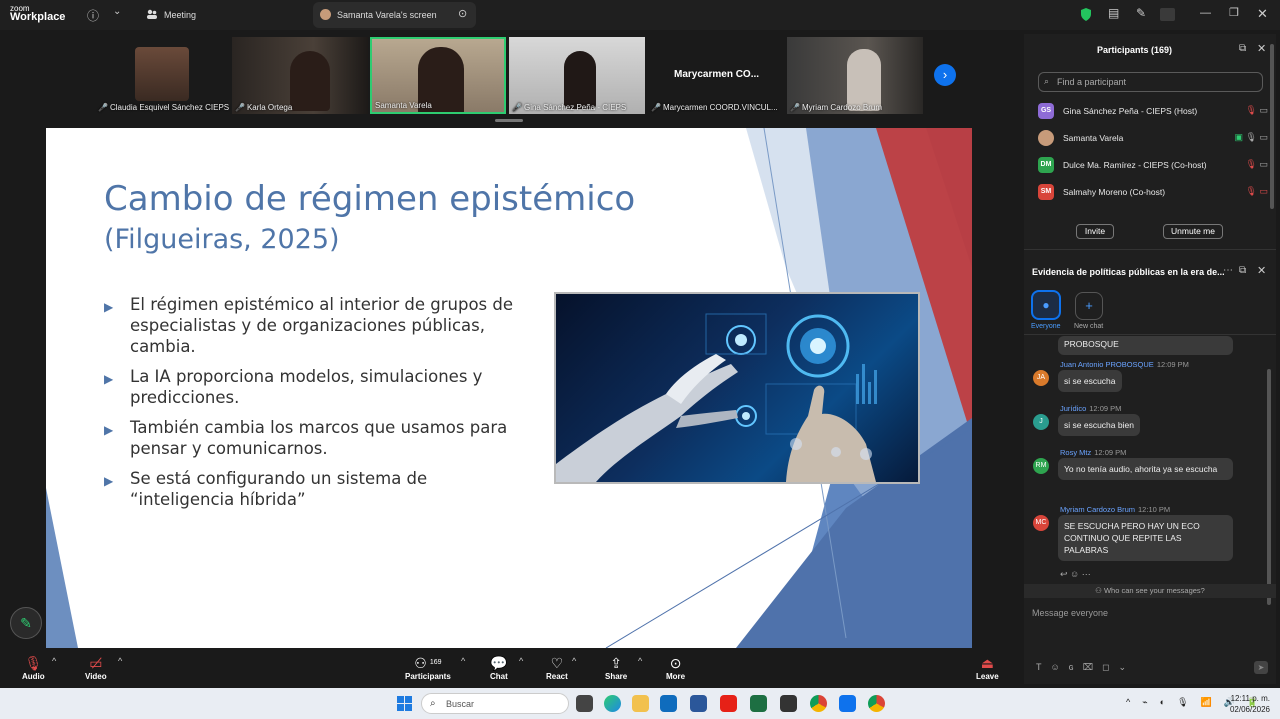 This screenshot has height=719, width=1280. What do you see at coordinates (1256, 164) in the screenshot?
I see `mic-muted-icon: 🎙 ▭` at bounding box center [1256, 164].